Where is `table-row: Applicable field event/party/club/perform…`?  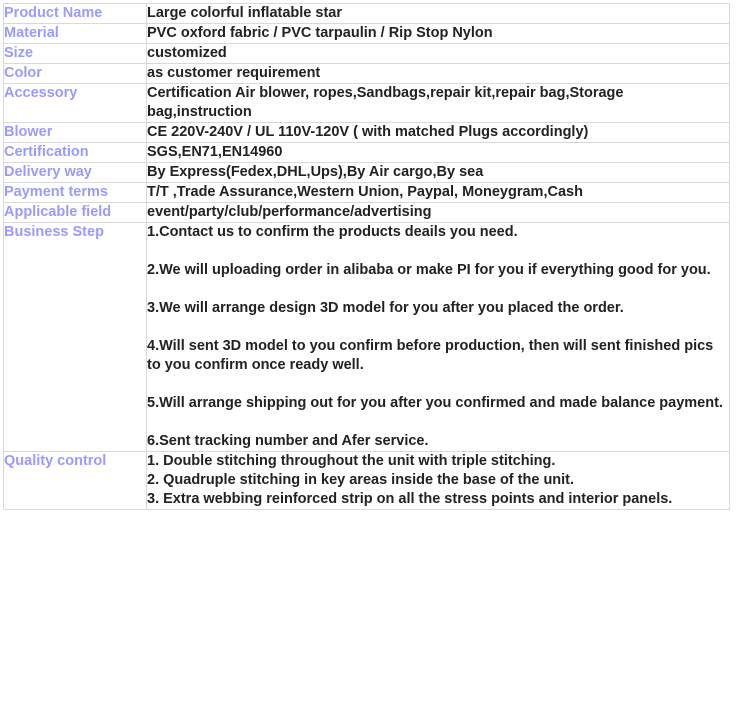 table-row: Applicable field event/party/club/perform… is located at coordinates (366, 212).